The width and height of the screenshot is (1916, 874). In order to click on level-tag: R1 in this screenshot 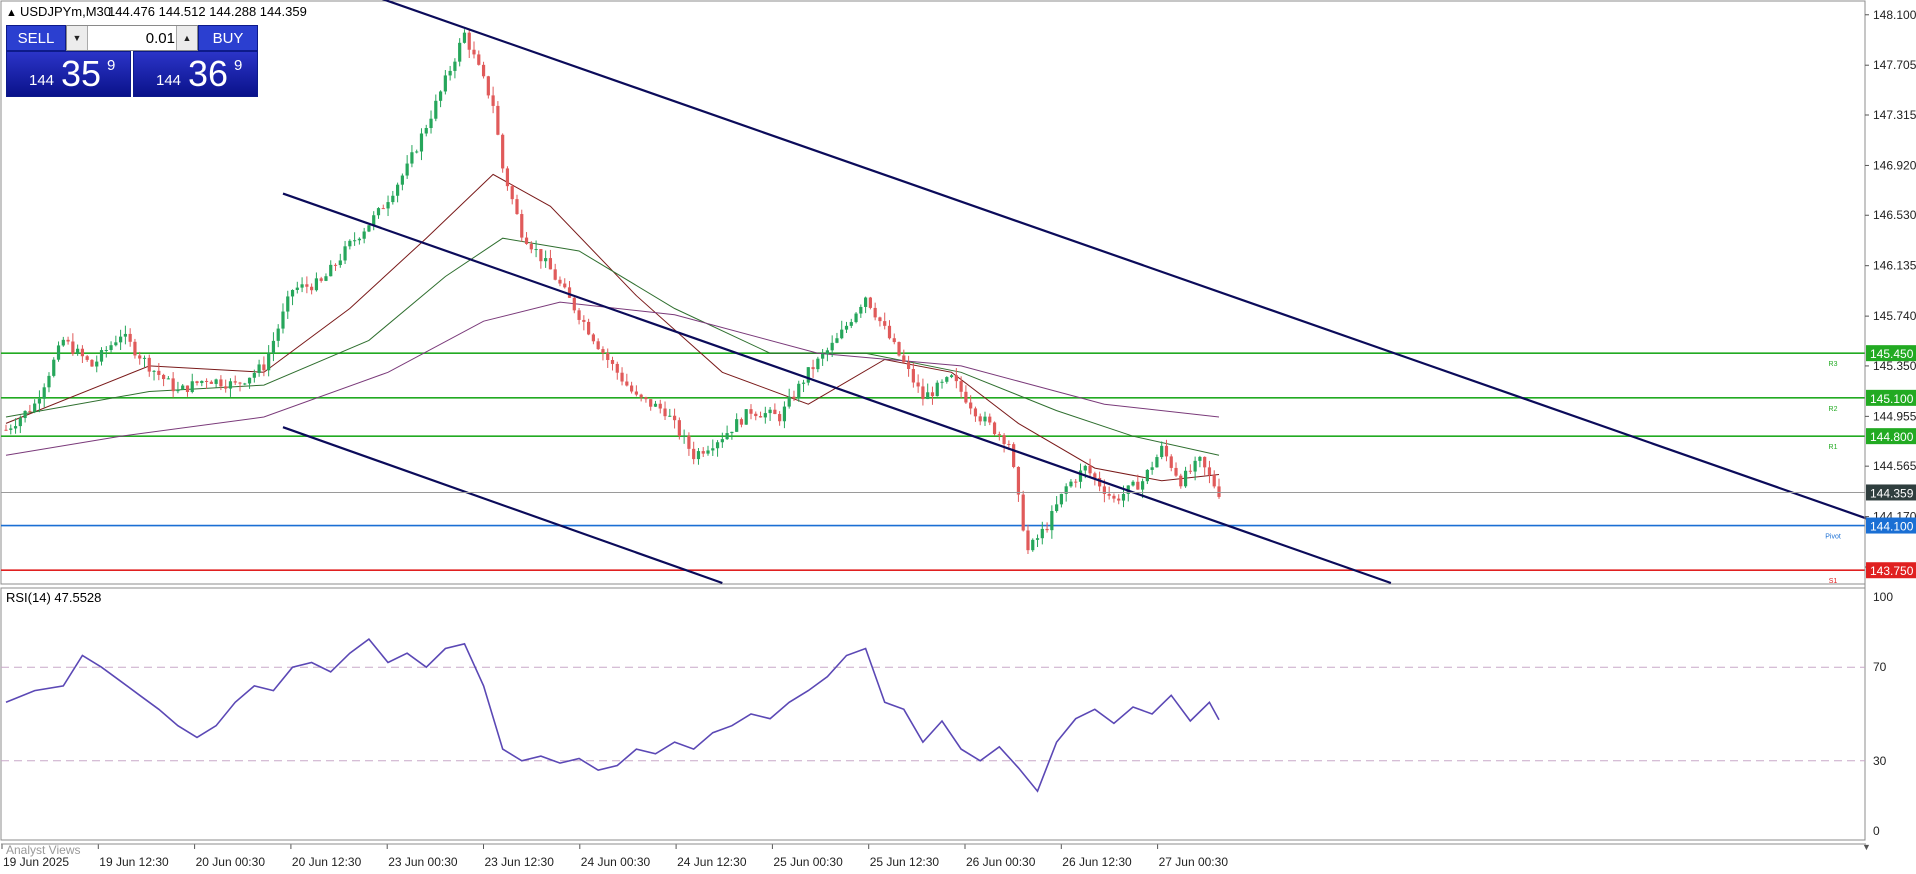, I will do `click(1833, 447)`.